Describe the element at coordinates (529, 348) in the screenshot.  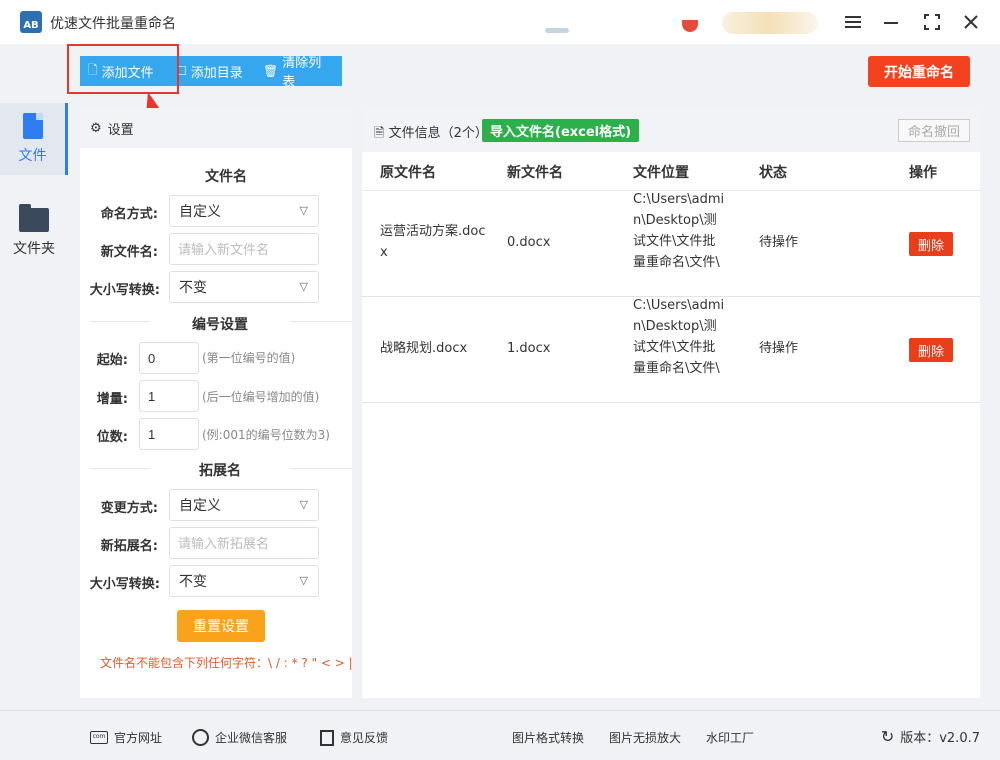
I see `new-name-cell: 1.docx` at that location.